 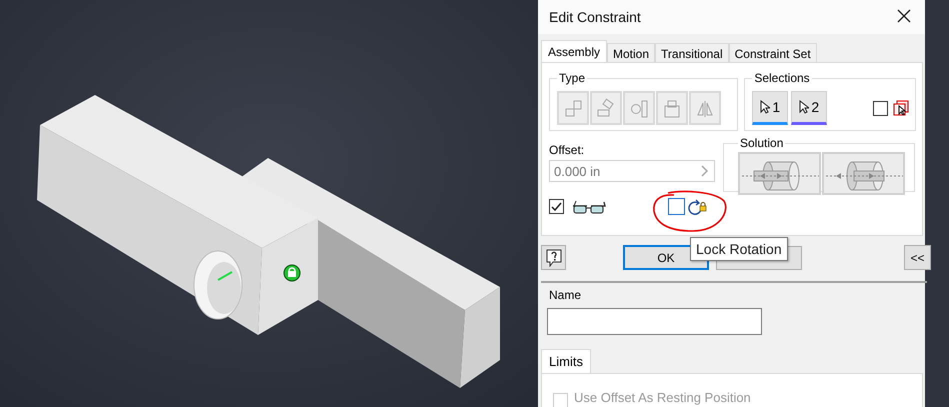 What do you see at coordinates (572, 78) in the screenshot?
I see `group-label: Type` at bounding box center [572, 78].